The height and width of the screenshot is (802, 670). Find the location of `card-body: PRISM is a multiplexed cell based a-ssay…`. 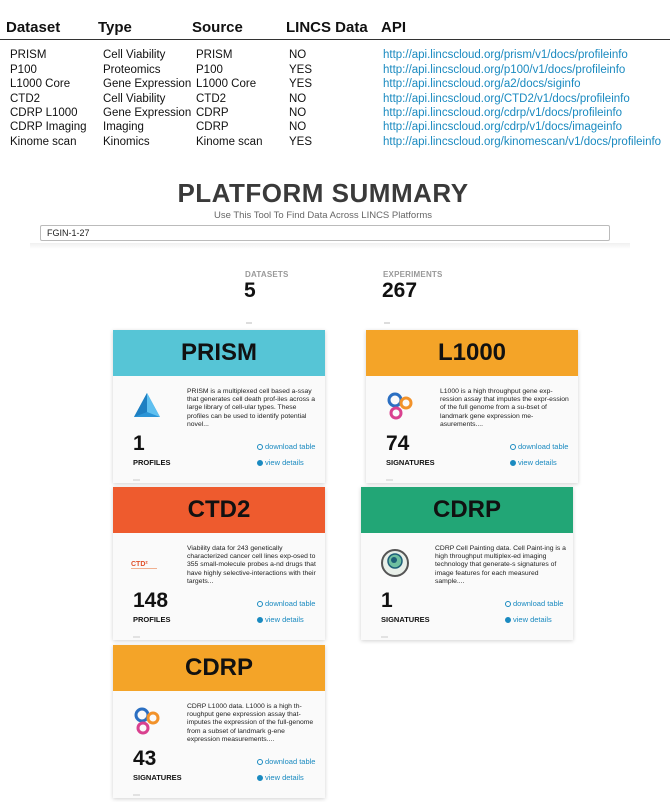

card-body: PRISM is a multiplexed cell based a-ssay… is located at coordinates (219, 429).